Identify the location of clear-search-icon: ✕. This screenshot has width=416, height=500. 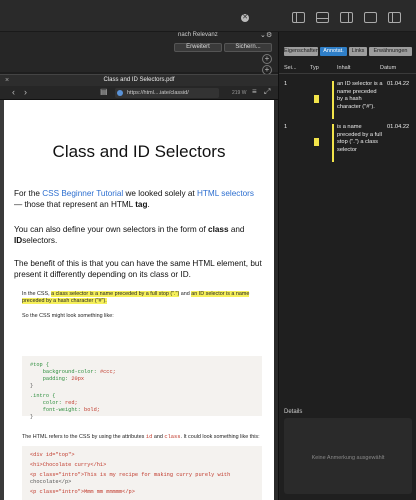
(245, 18).